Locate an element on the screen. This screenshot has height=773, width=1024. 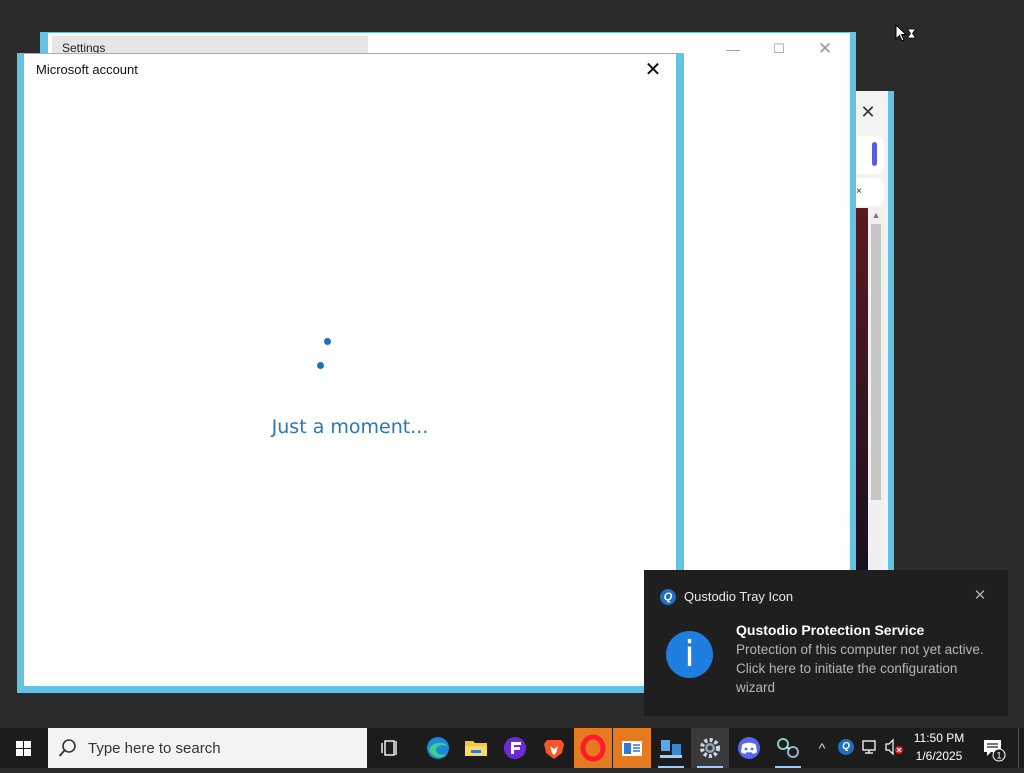
gear-icon is located at coordinates (710, 748).